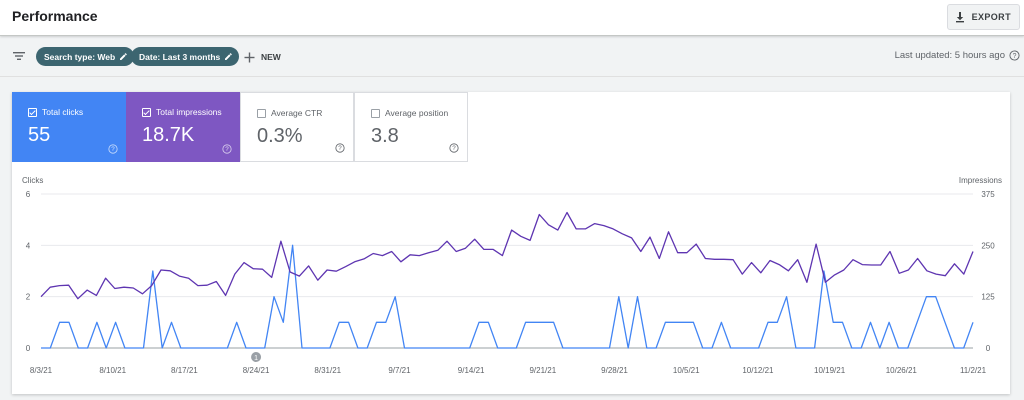 The width and height of the screenshot is (1024, 400). Describe the element at coordinates (249, 57) in the screenshot. I see `plus-icon` at that location.